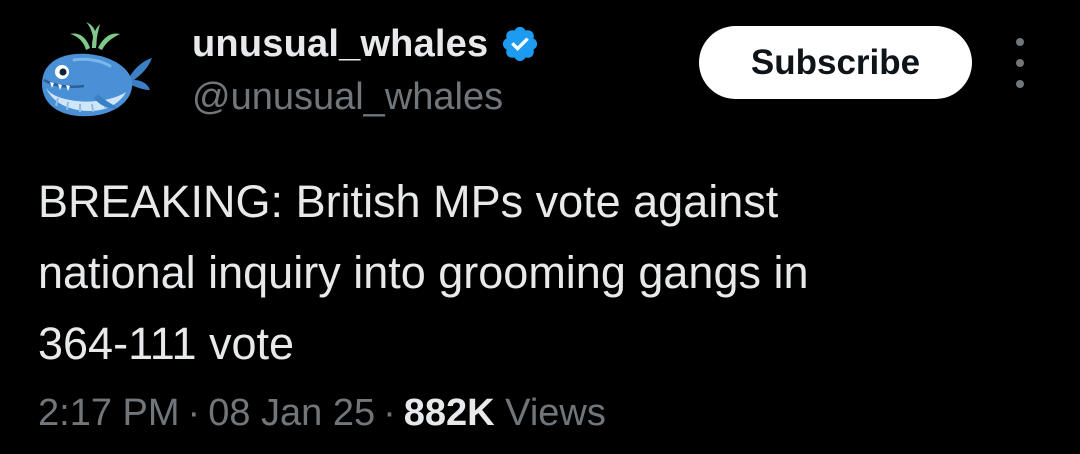  Describe the element at coordinates (291, 413) in the screenshot. I see `tweet-date: 08 Jan 25` at that location.